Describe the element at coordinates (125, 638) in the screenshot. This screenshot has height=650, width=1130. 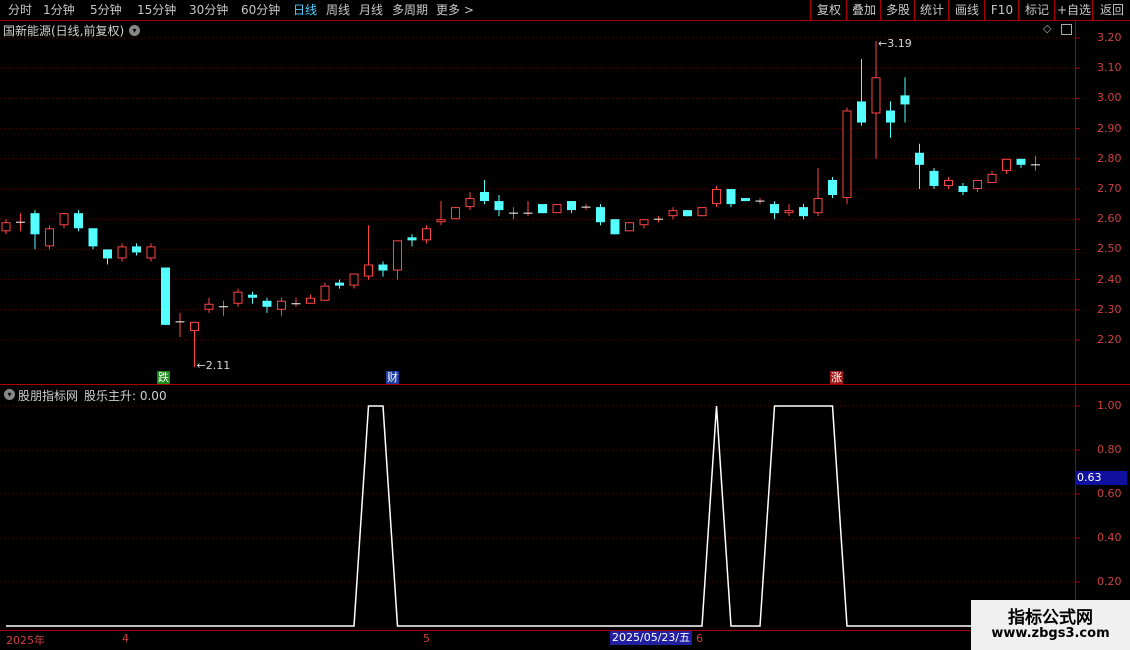
I see `x-label-april: 4` at that location.